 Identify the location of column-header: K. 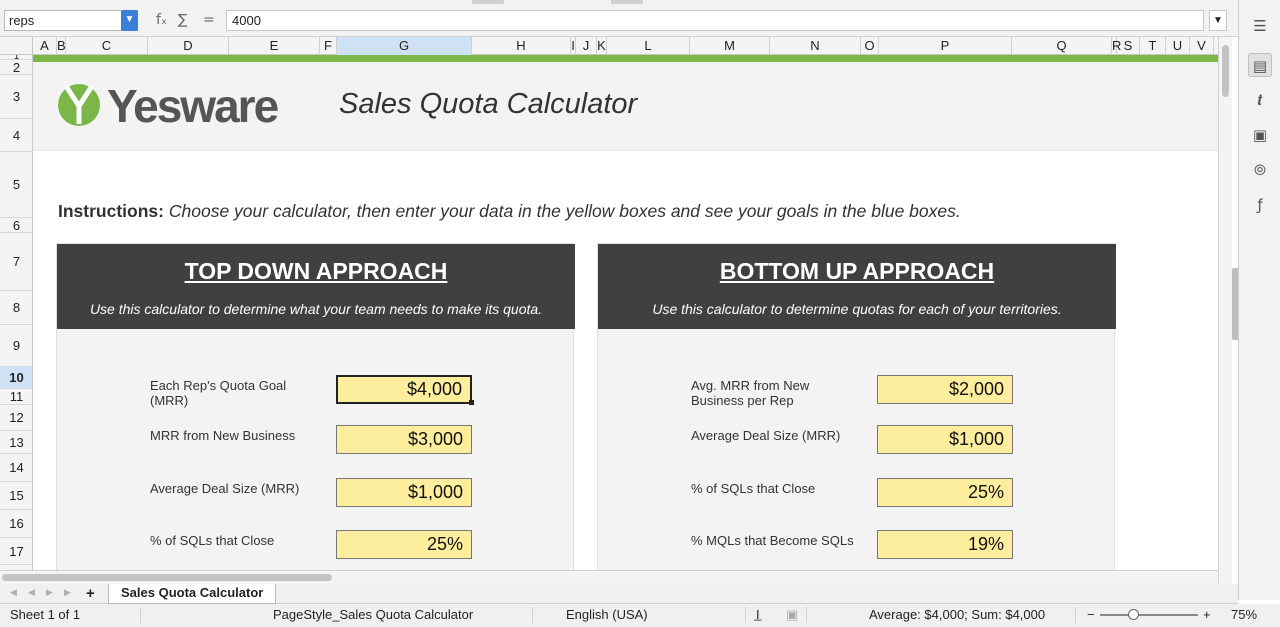
(602, 46).